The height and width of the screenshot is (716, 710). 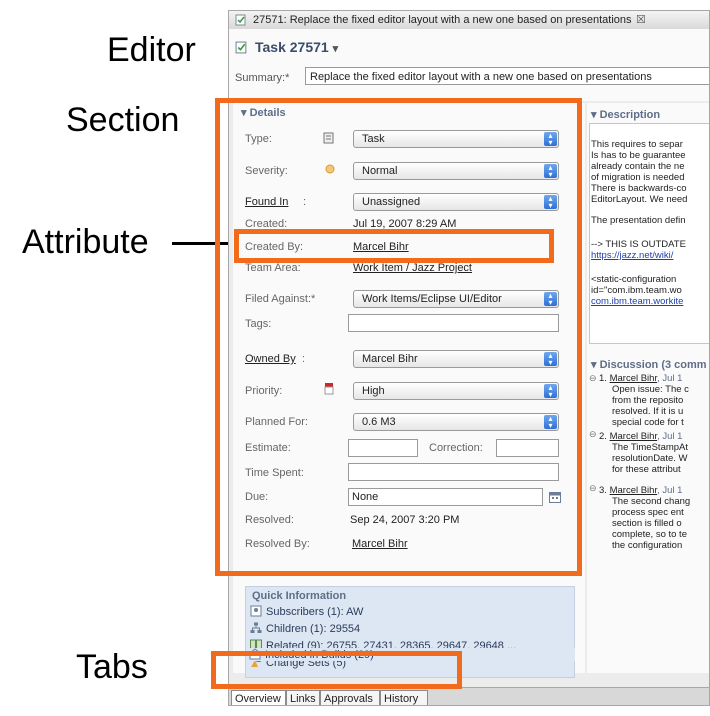 I want to click on subscribers-text: Subscribers (1): AW, so click(x=315, y=612).